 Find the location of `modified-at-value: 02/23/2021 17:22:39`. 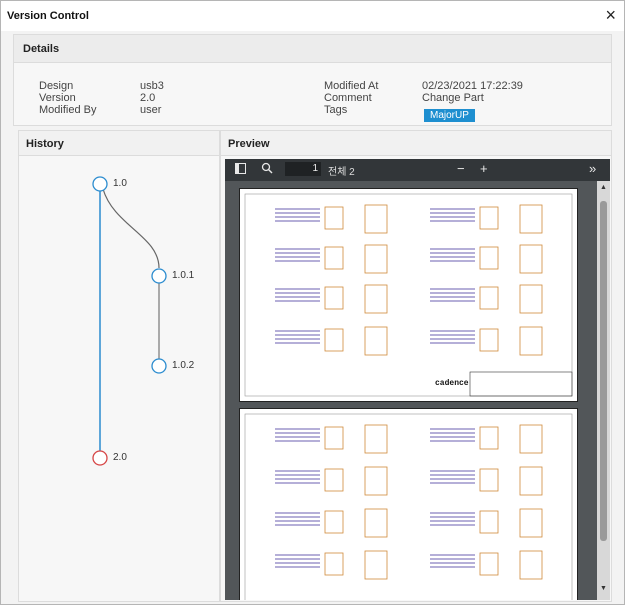

modified-at-value: 02/23/2021 17:22:39 is located at coordinates (472, 86).